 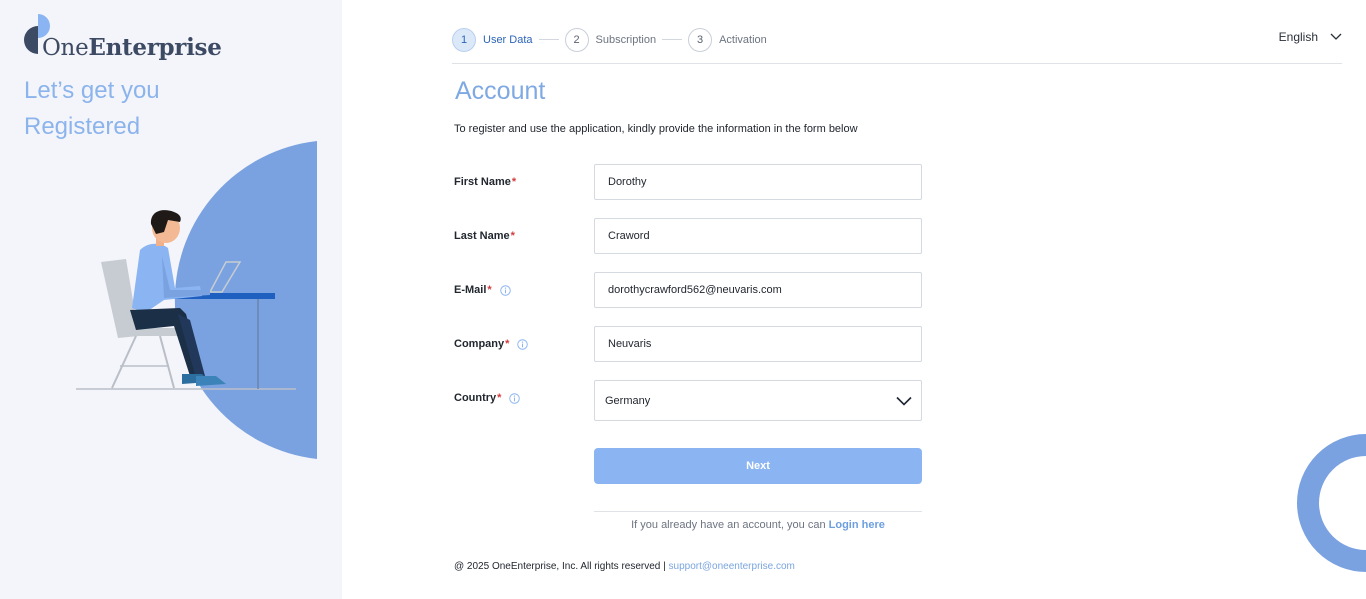 What do you see at coordinates (464, 39) in the screenshot?
I see `step-number: 1` at bounding box center [464, 39].